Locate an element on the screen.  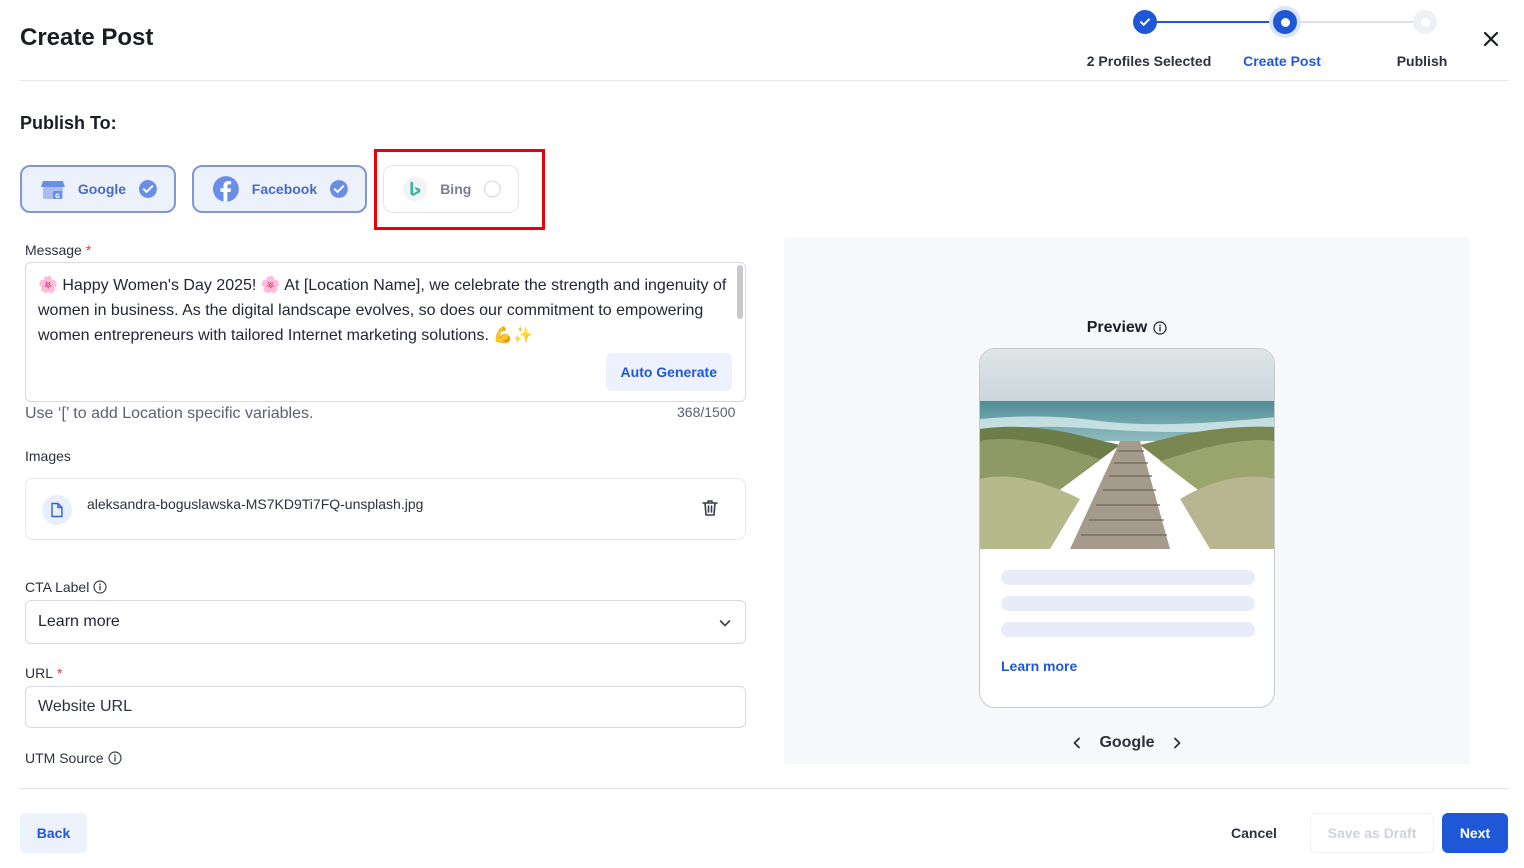
profile-chip-bing: Bing is located at coordinates (451, 189).